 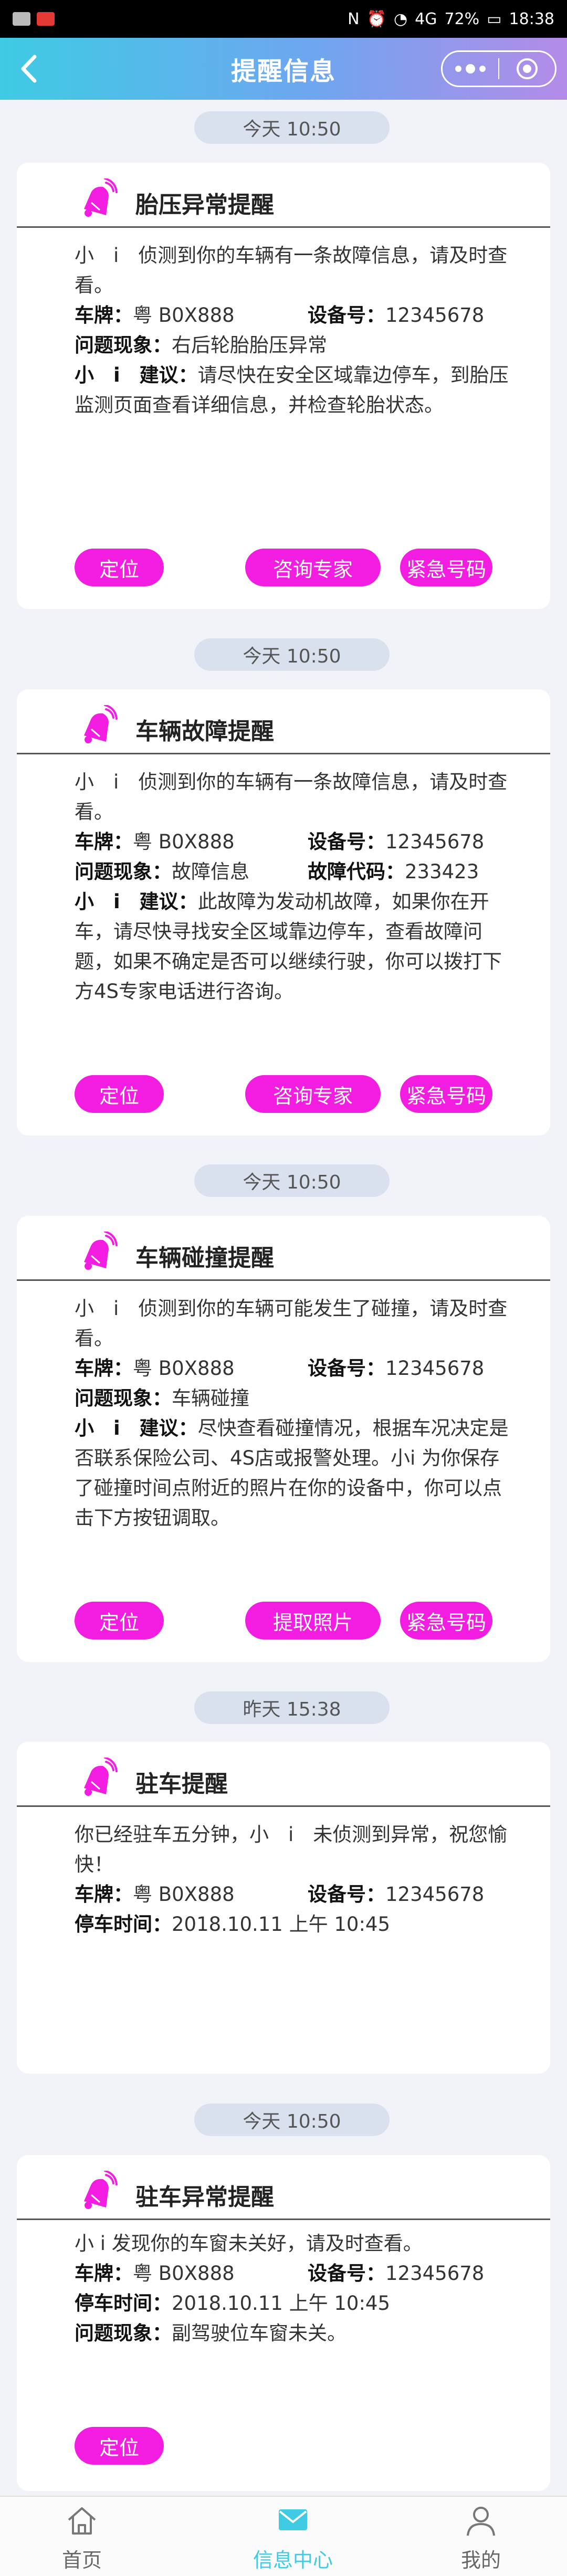 I want to click on user-icon, so click(x=481, y=2522).